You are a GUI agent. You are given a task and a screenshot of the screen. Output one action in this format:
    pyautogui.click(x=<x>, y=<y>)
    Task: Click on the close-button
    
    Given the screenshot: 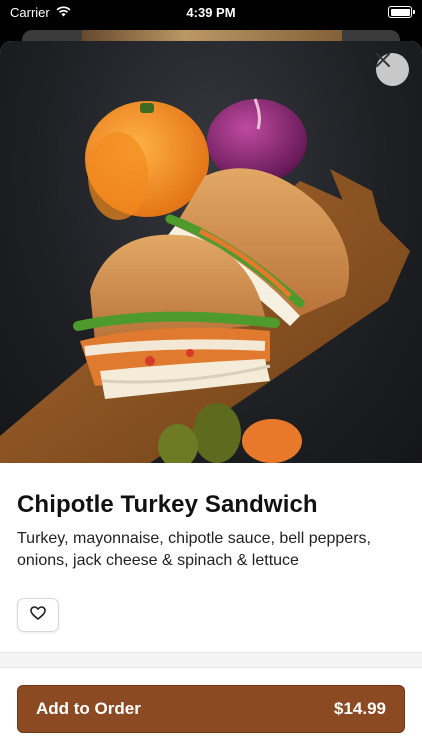 What is the action you would take?
    pyautogui.click(x=392, y=69)
    